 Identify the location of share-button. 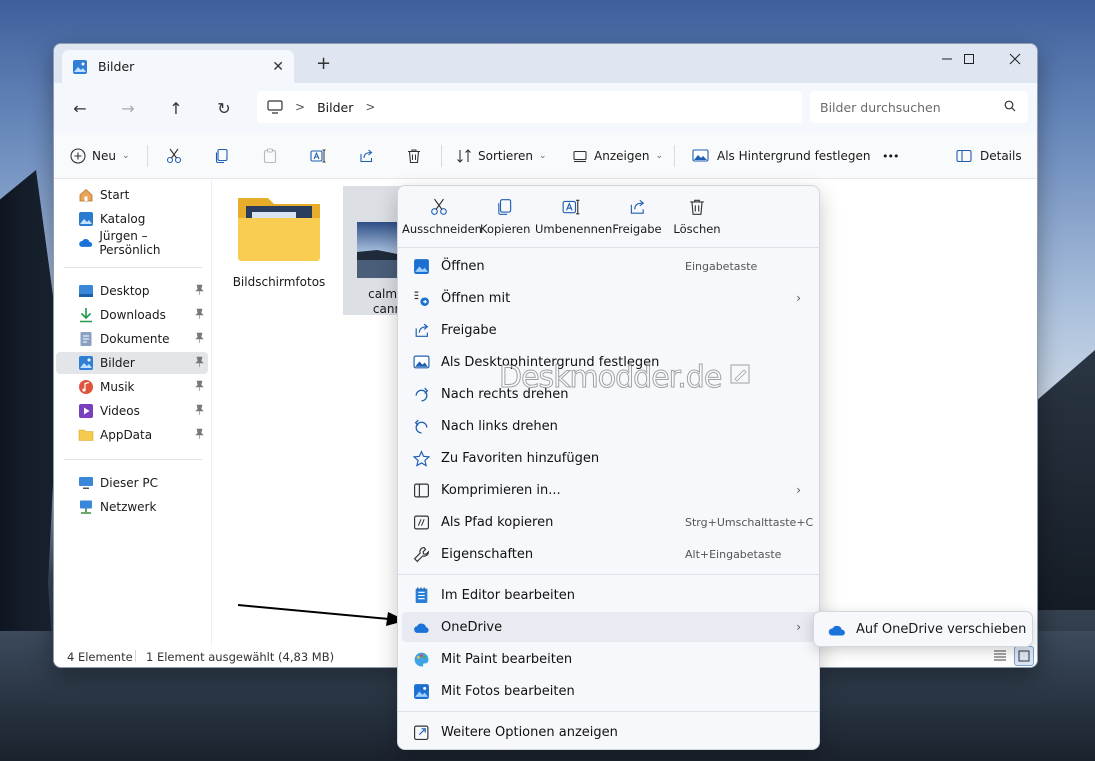
(366, 156).